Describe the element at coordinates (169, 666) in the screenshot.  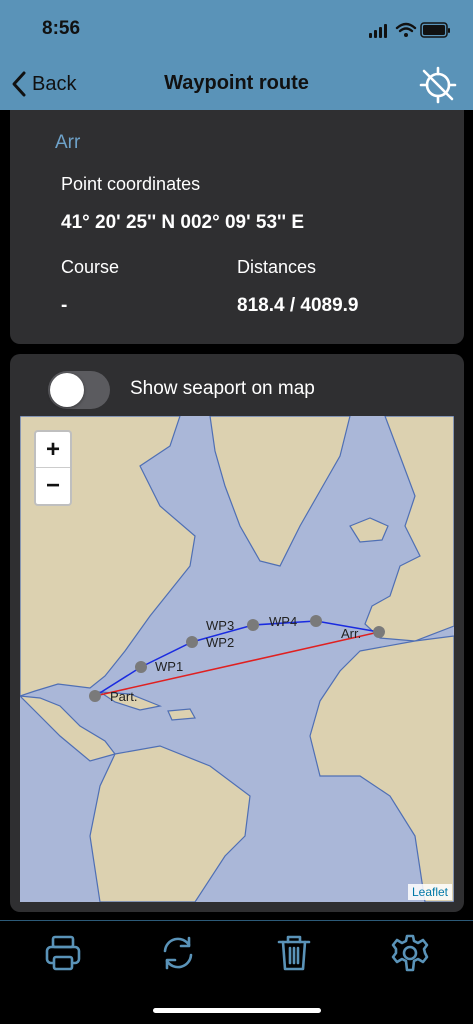
I see `waypoint-label-wp1: WP1` at that location.